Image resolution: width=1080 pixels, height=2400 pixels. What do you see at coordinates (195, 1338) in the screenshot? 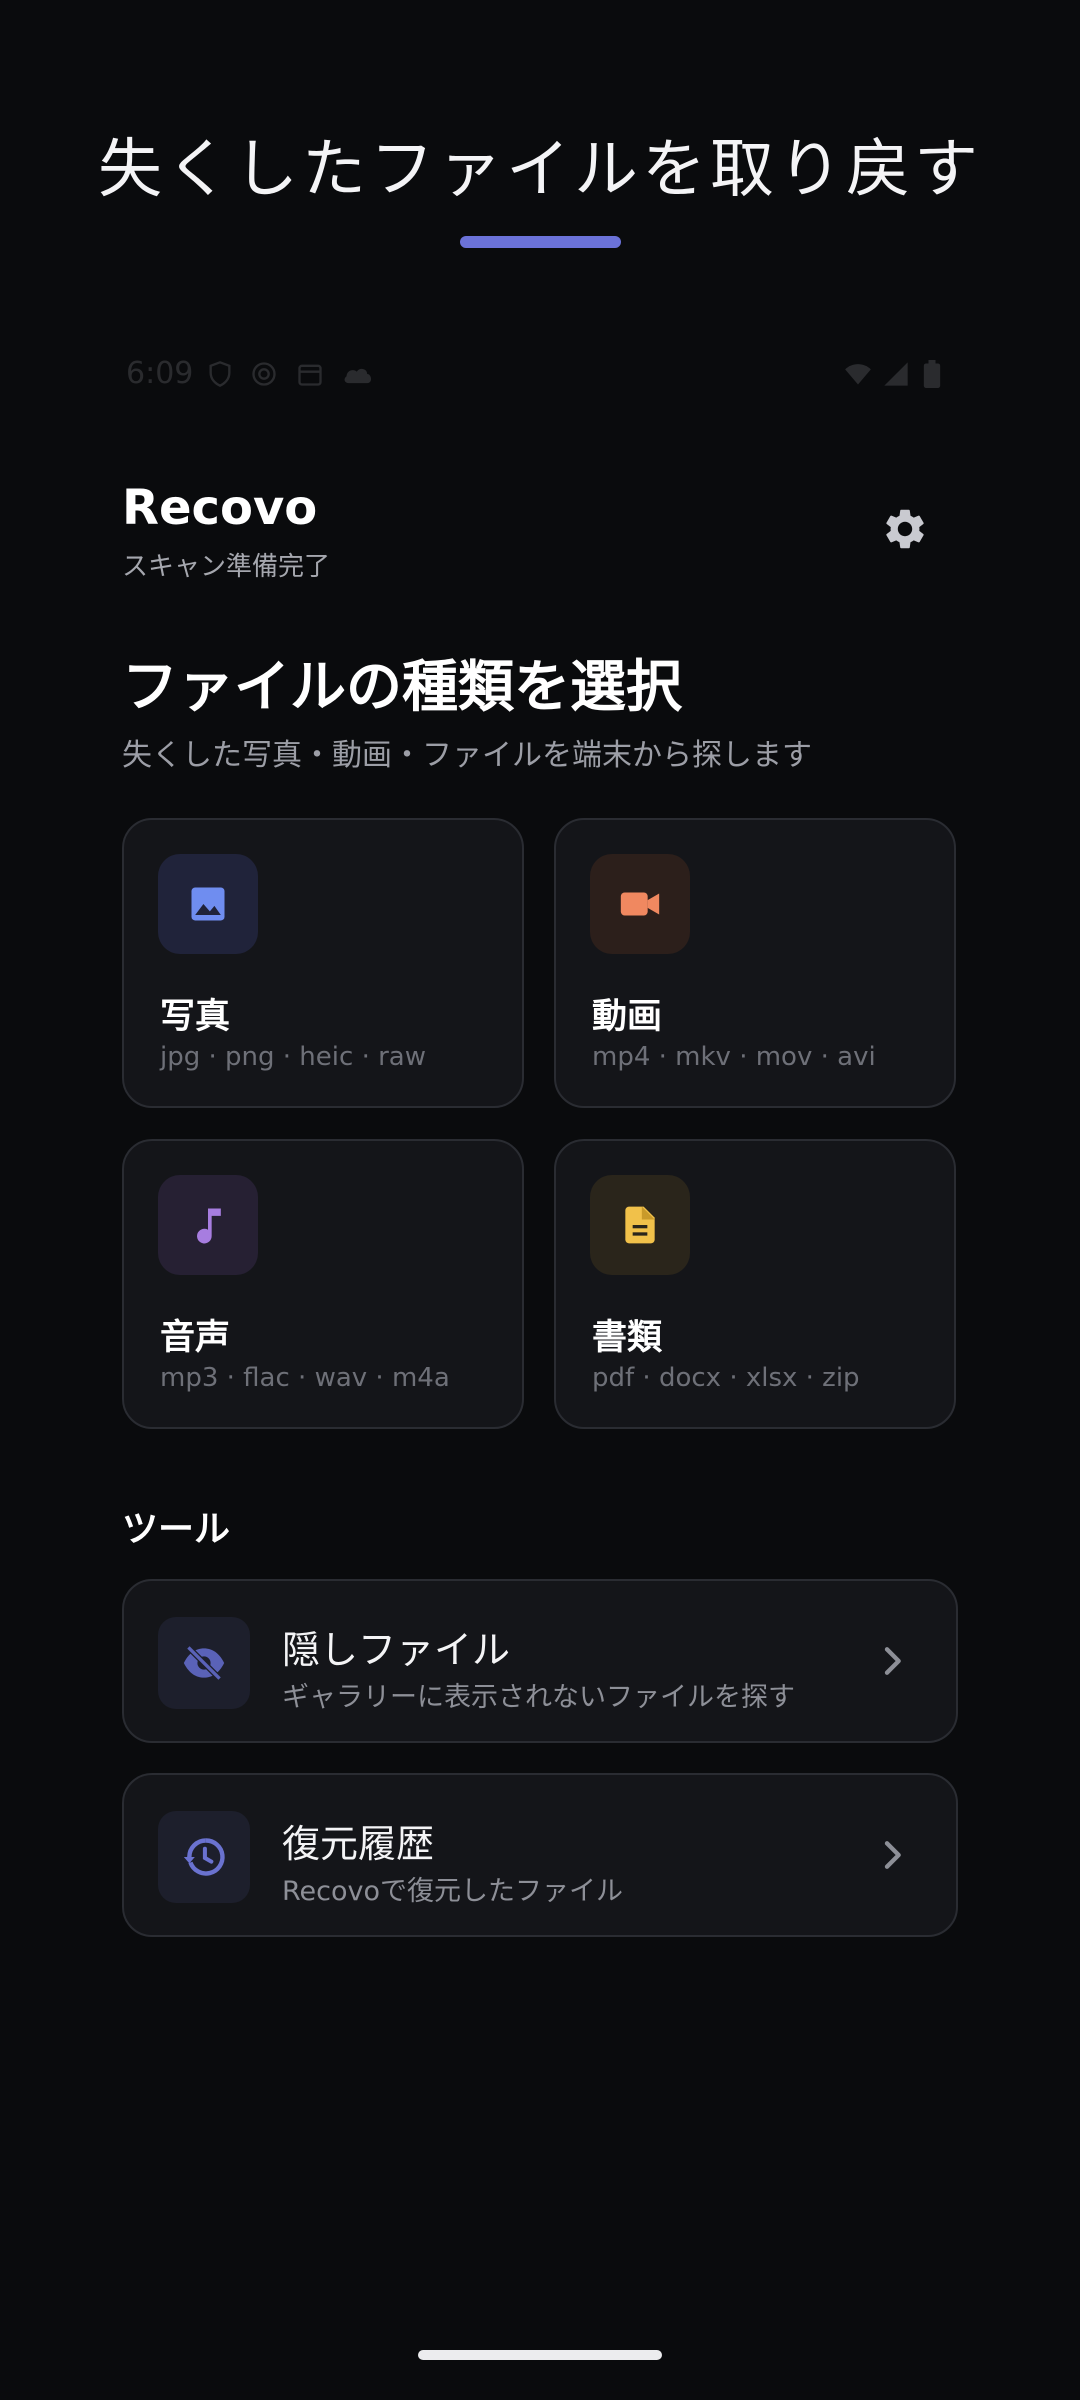
I see `category-label: 音声` at bounding box center [195, 1338].